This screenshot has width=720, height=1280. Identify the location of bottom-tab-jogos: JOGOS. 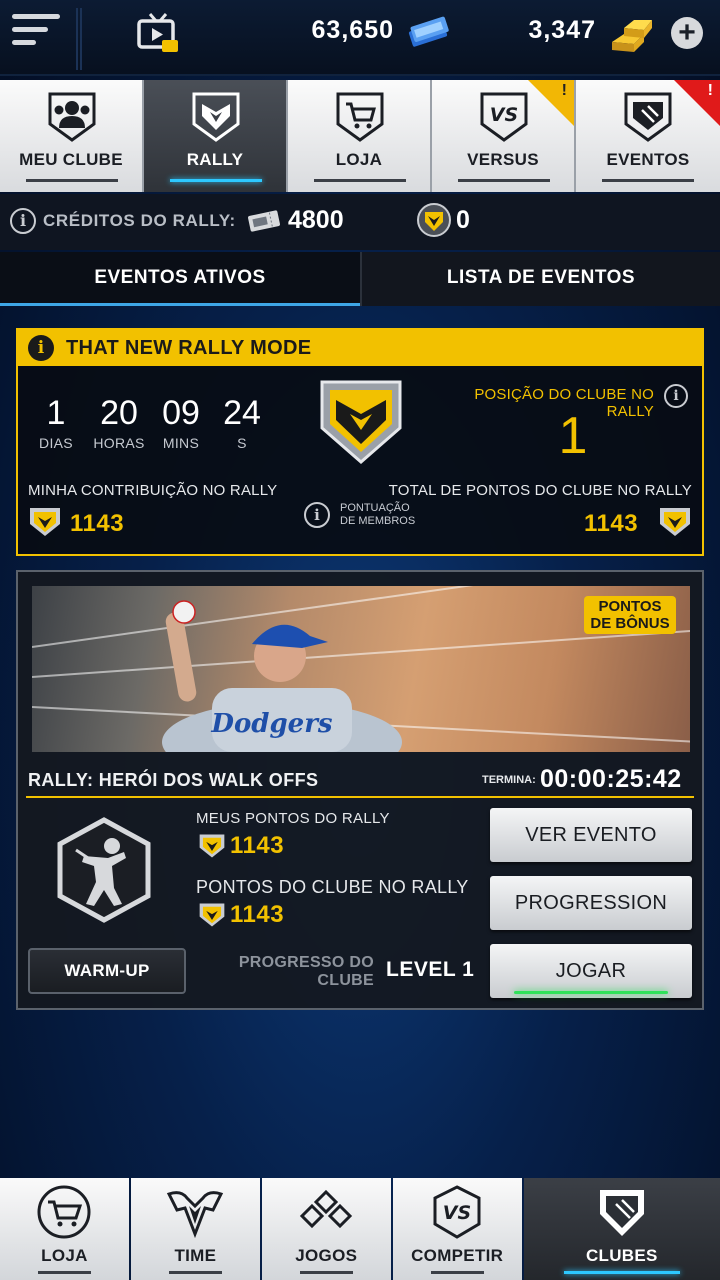
(326, 1229).